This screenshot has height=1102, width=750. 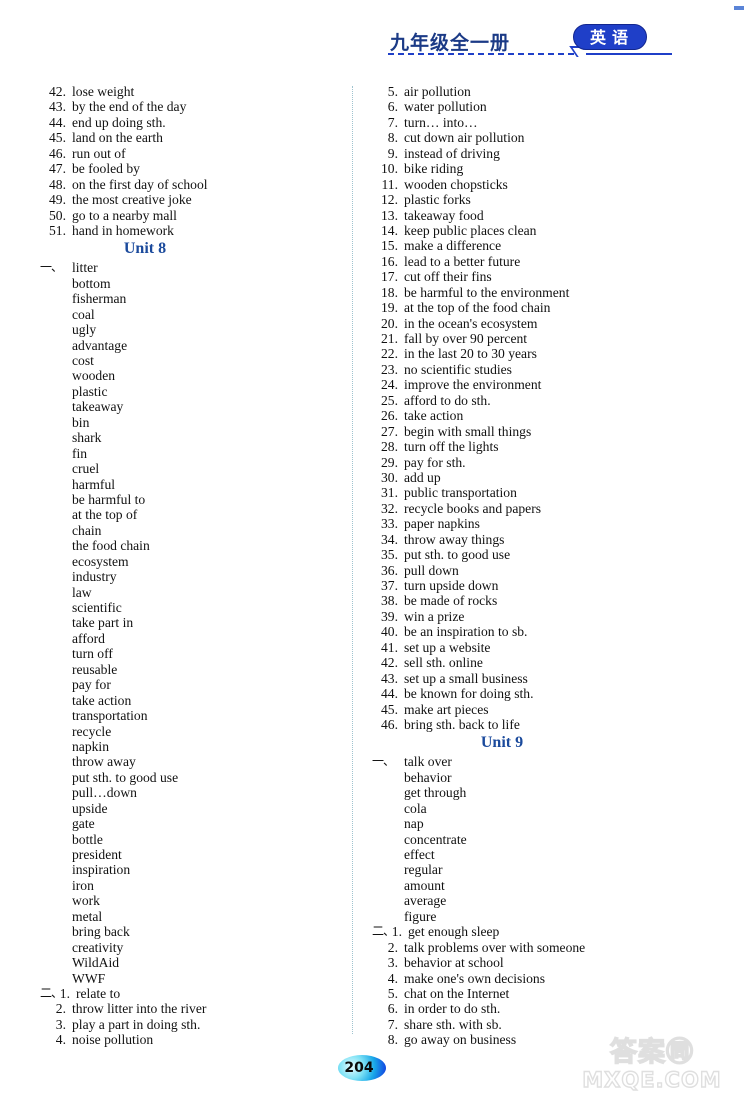 I want to click on list-item-text: talk problems over with someone, so click(x=495, y=947).